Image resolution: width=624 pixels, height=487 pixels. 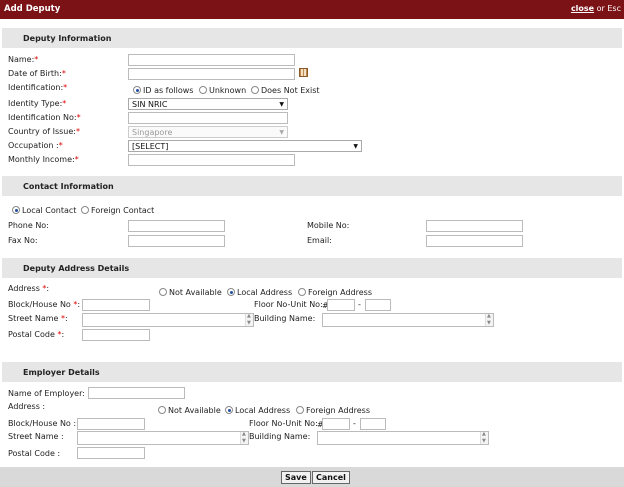 What do you see at coordinates (44, 117) in the screenshot?
I see `identification-no-label: Identification No:*` at bounding box center [44, 117].